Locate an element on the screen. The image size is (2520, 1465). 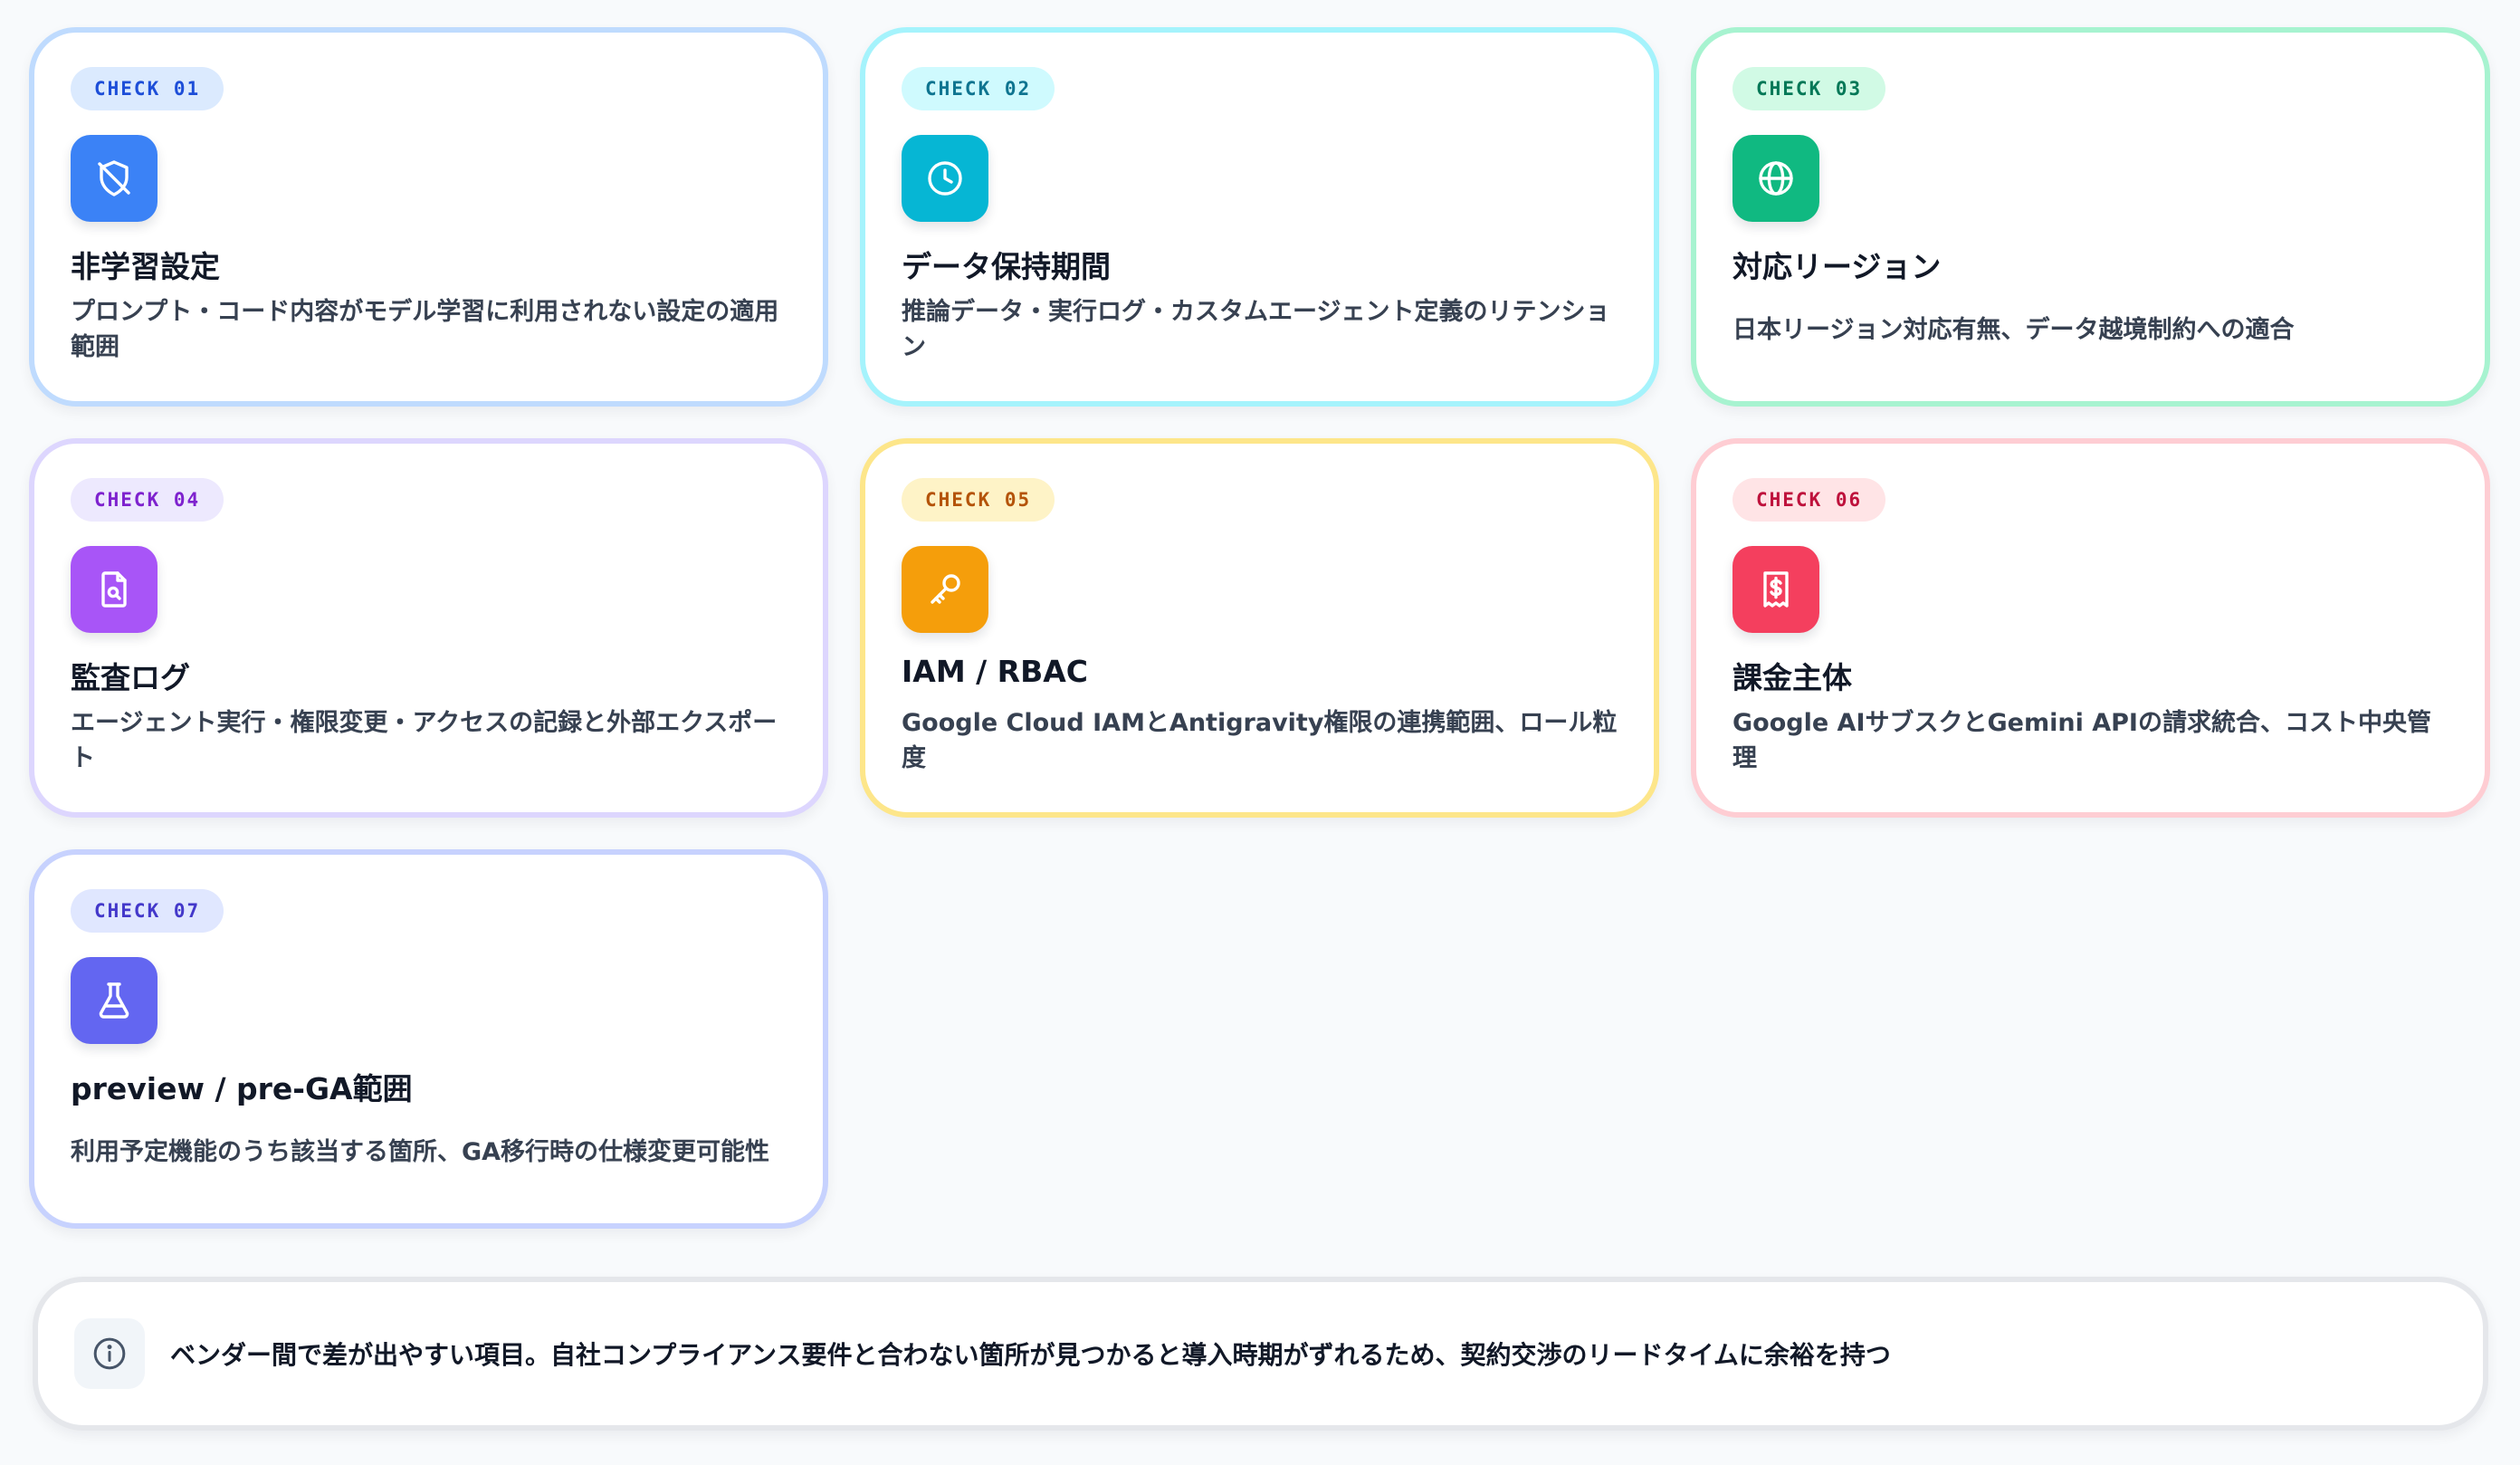
card-title: 監査ログ is located at coordinates (130, 677).